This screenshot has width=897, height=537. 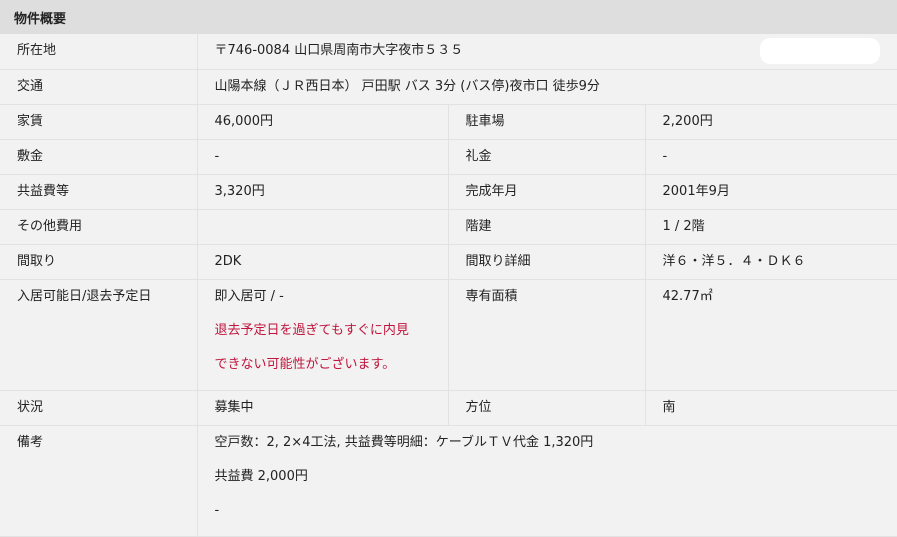 I want to click on table-row-transport: 交通 山陽本線（ＪＲ西日本） 戸田駅 バス 3分 (バス停)夜市口 徒歩9分, so click(x=448, y=86).